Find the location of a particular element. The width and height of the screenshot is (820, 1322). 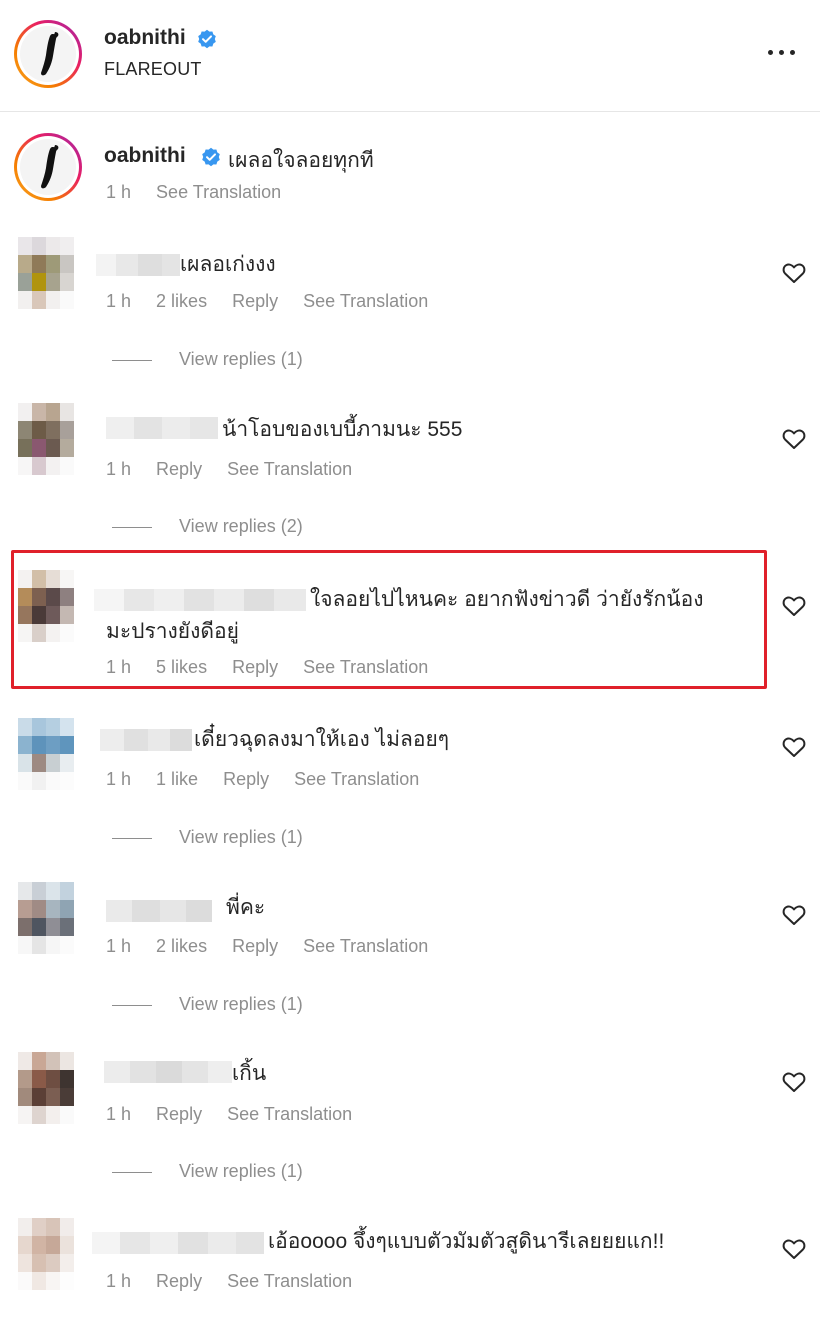

comment-text: เดี๋ยวฉุดลงมาให้เอง ไม่ลอยๆ is located at coordinates (322, 739).